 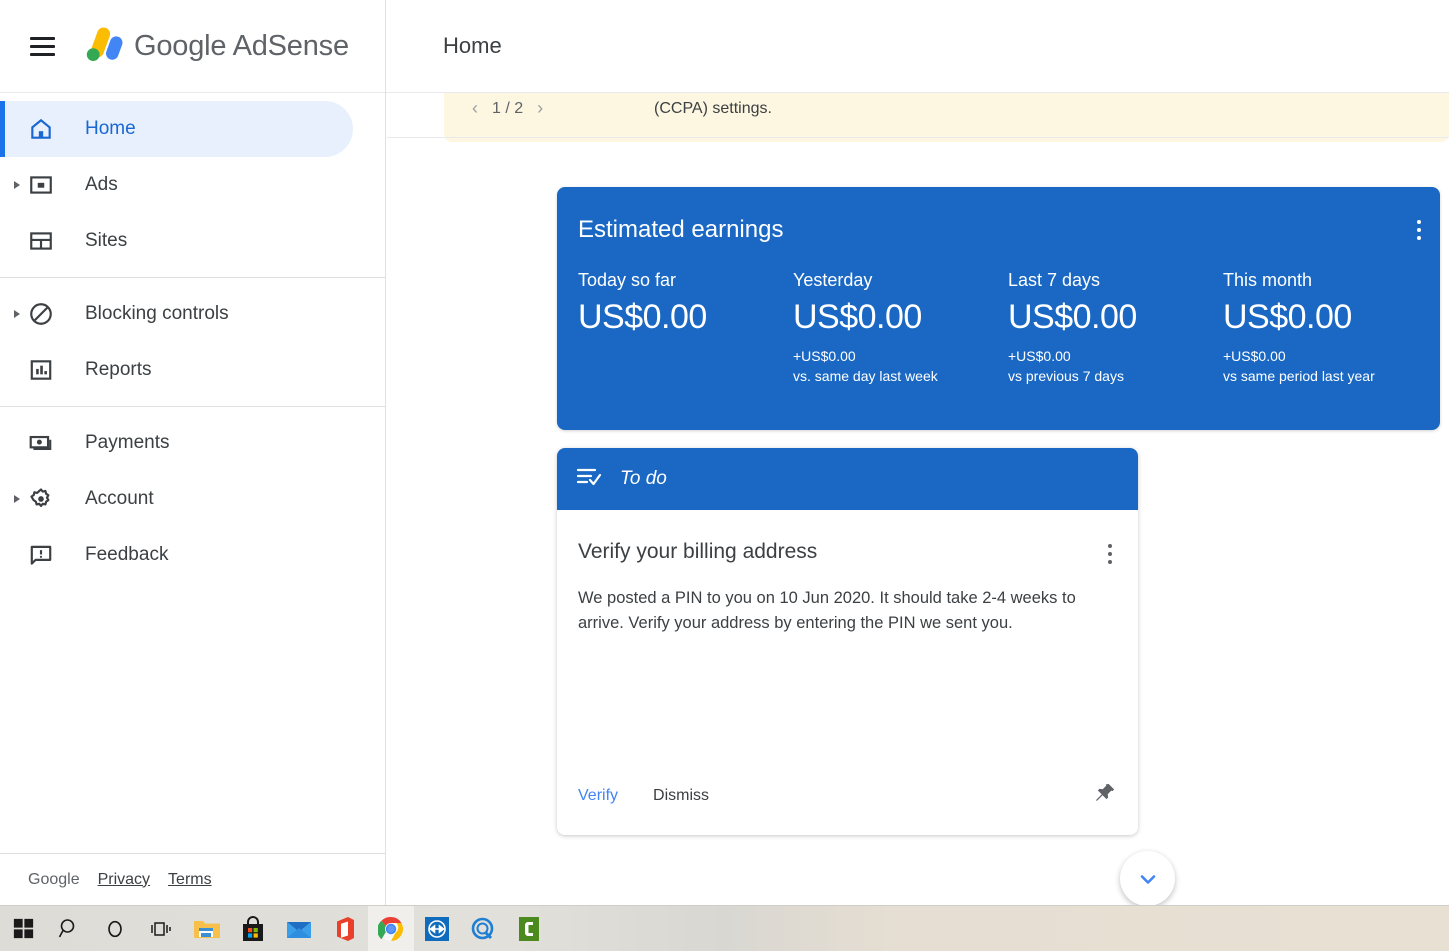 I want to click on sidebar-item-label: Account, so click(x=119, y=498).